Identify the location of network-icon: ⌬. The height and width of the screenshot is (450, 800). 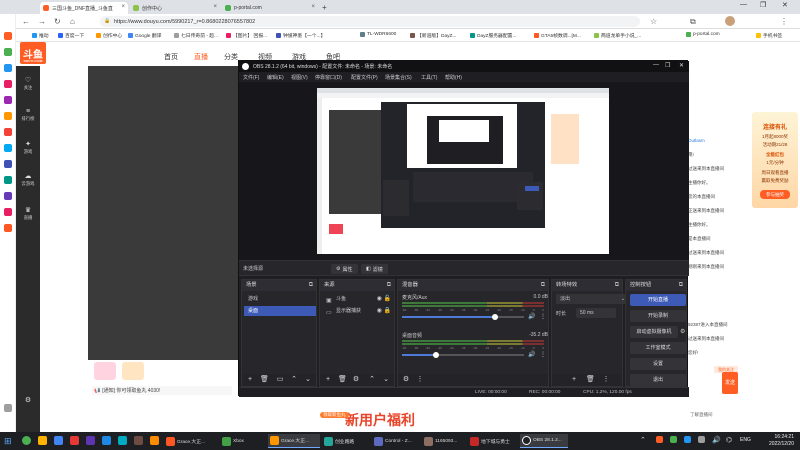
(729, 440).